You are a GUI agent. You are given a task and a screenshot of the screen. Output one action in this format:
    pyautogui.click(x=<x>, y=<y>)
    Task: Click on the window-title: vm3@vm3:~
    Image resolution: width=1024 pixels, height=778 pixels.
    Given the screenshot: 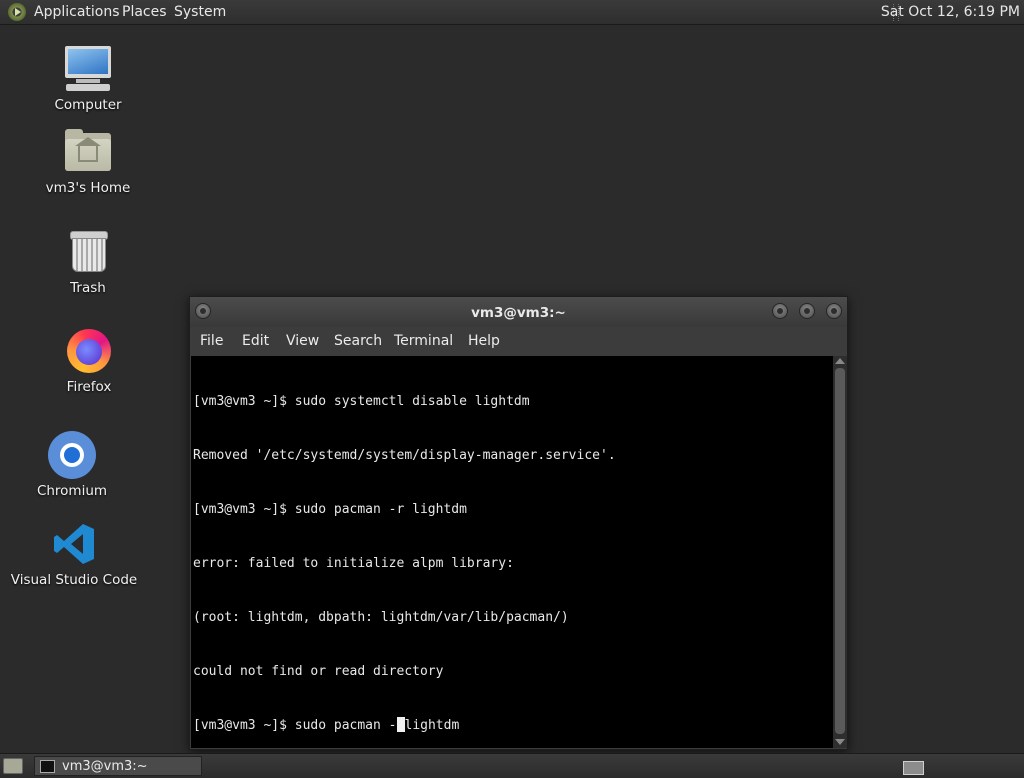 What is the action you would take?
    pyautogui.click(x=518, y=313)
    